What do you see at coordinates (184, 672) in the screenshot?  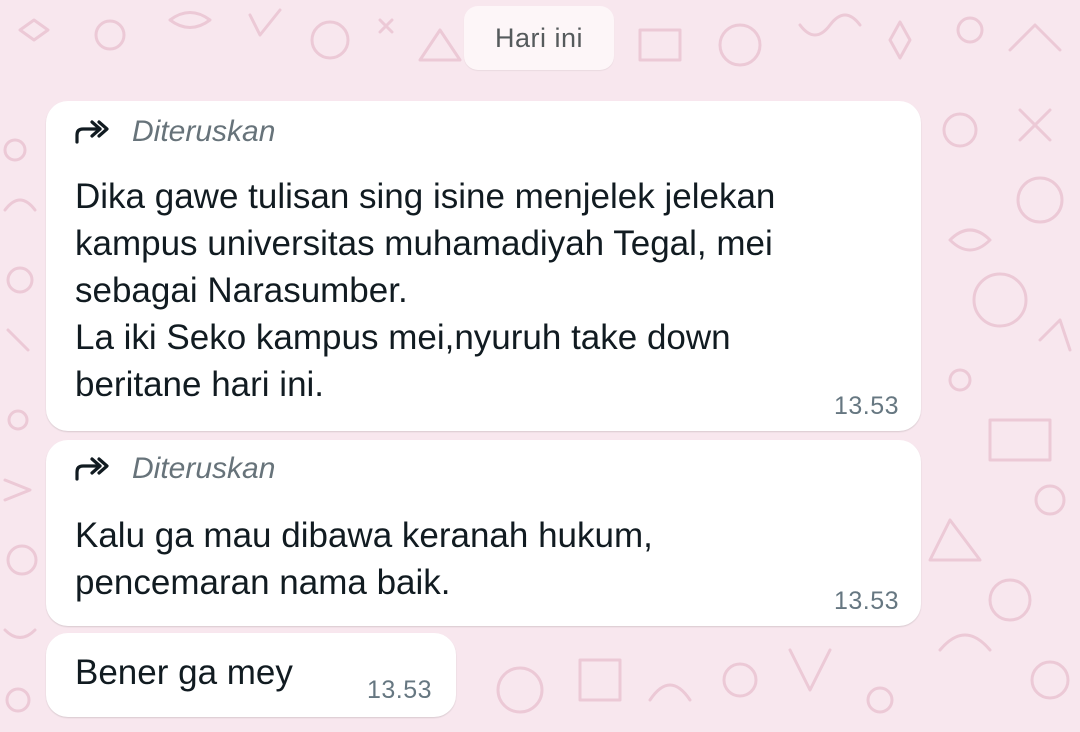 I see `message-text: Bener ga mey` at bounding box center [184, 672].